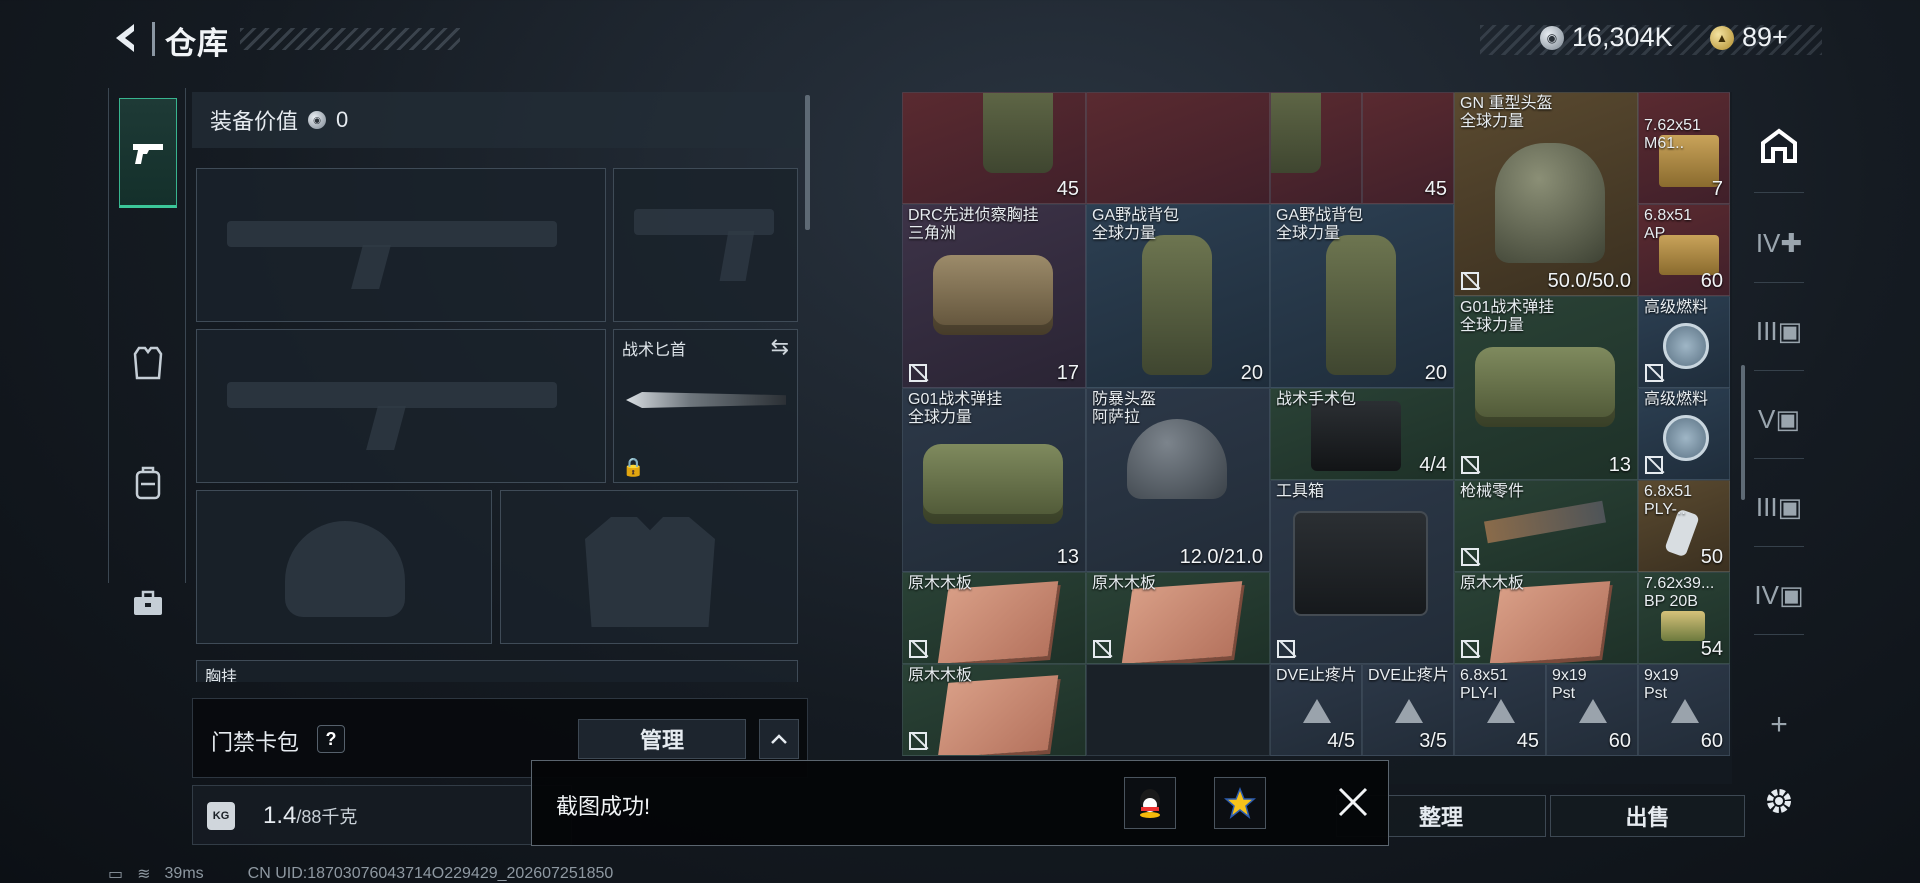 The height and width of the screenshot is (883, 1920). What do you see at coordinates (649, 567) in the screenshot?
I see `armor-slot` at bounding box center [649, 567].